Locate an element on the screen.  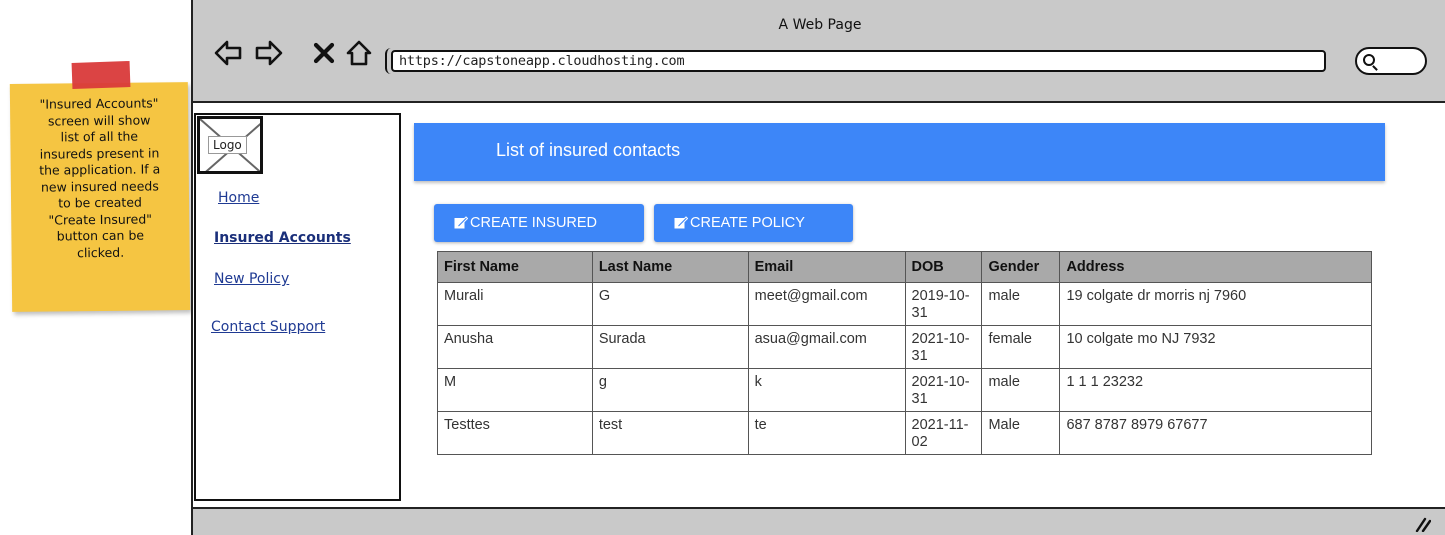
cell-address: 1 1 1 23232 is located at coordinates (1215, 390).